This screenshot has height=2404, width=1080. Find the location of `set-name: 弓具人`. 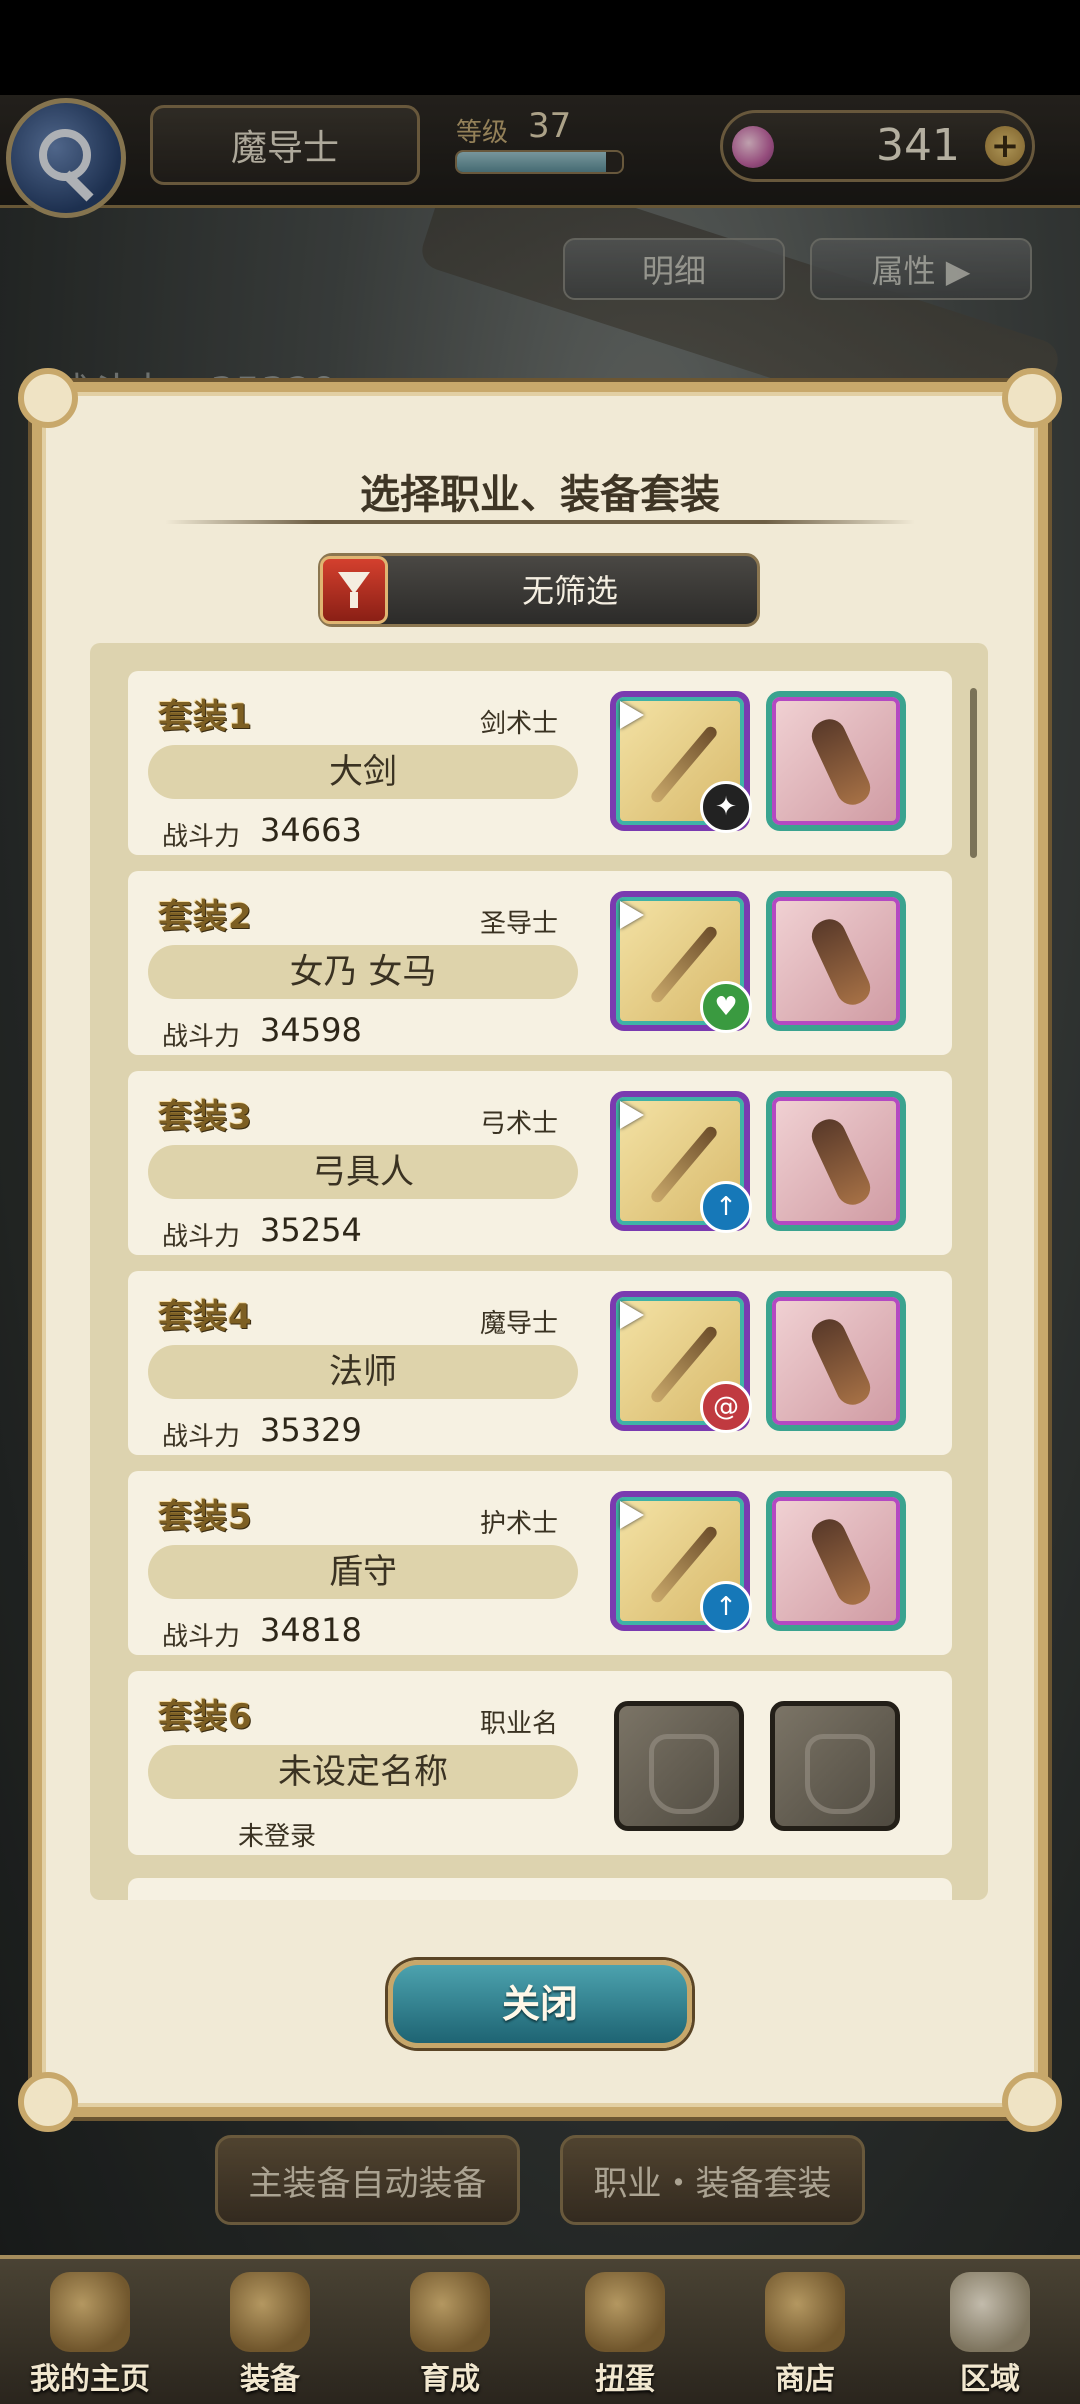

set-name: 弓具人 is located at coordinates (363, 1172).